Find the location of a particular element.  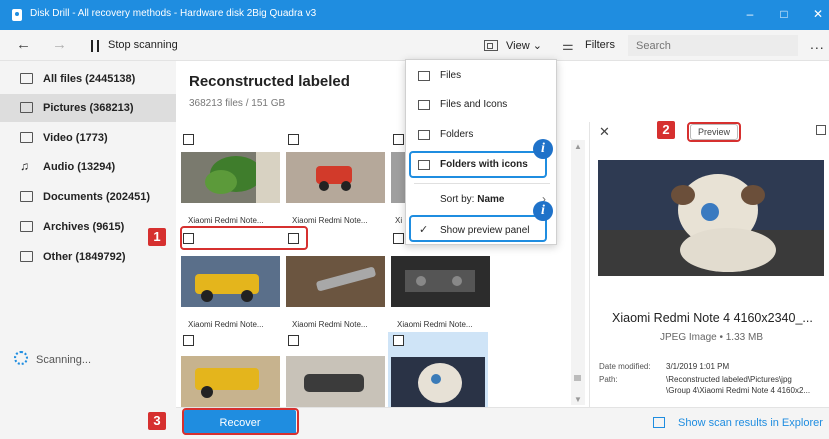

filter-sliders-icon: ⚌ is located at coordinates (568, 46).